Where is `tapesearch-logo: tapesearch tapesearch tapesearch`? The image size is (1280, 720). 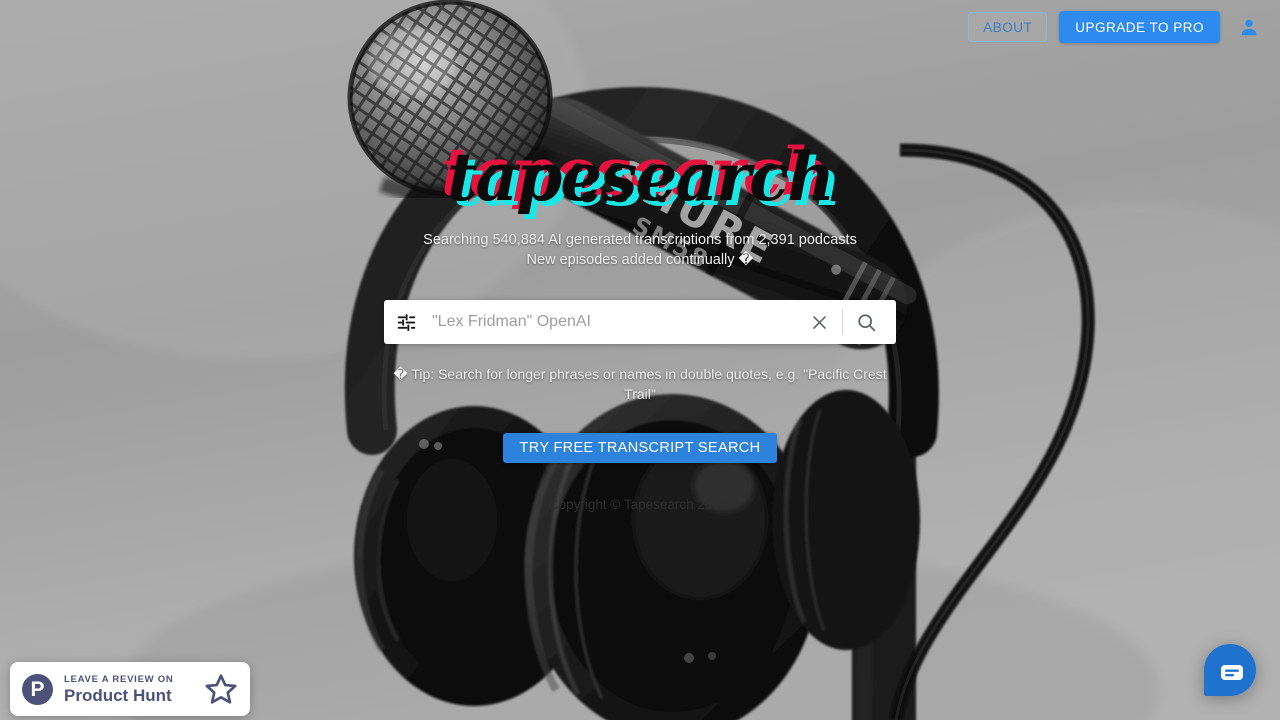
tapesearch-logo: tapesearch tapesearch tapesearch is located at coordinates (640, 177).